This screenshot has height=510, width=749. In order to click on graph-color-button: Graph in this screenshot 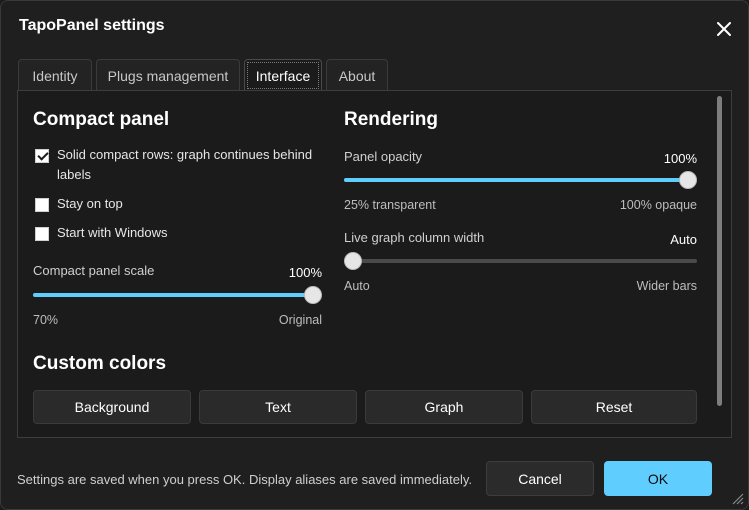, I will do `click(444, 407)`.